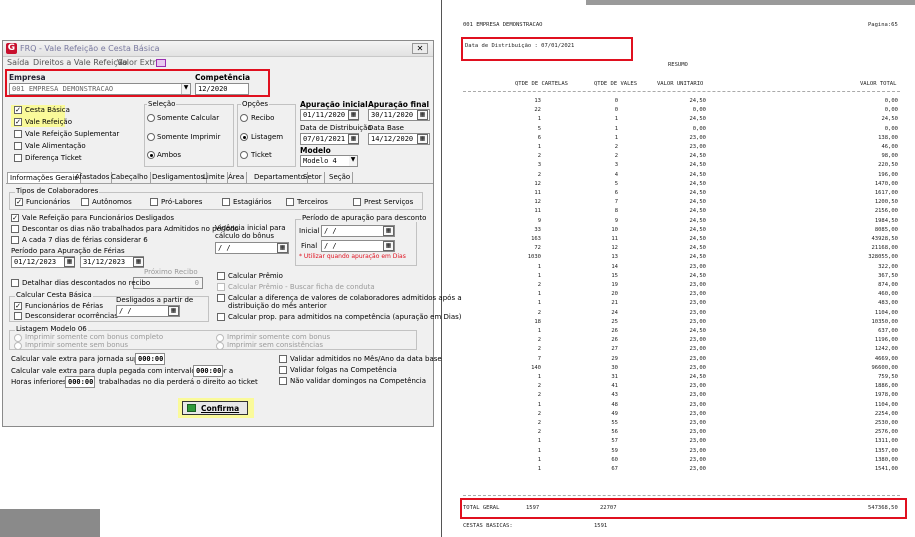 This screenshot has width=915, height=537. Describe the element at coordinates (221, 276) in the screenshot. I see `calcular-premio-checkbox` at that location.